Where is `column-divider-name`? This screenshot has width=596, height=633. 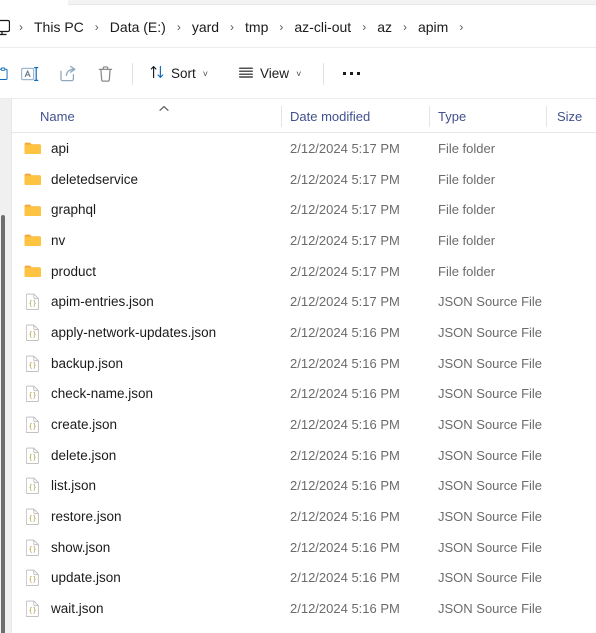
column-divider-name is located at coordinates (281, 116).